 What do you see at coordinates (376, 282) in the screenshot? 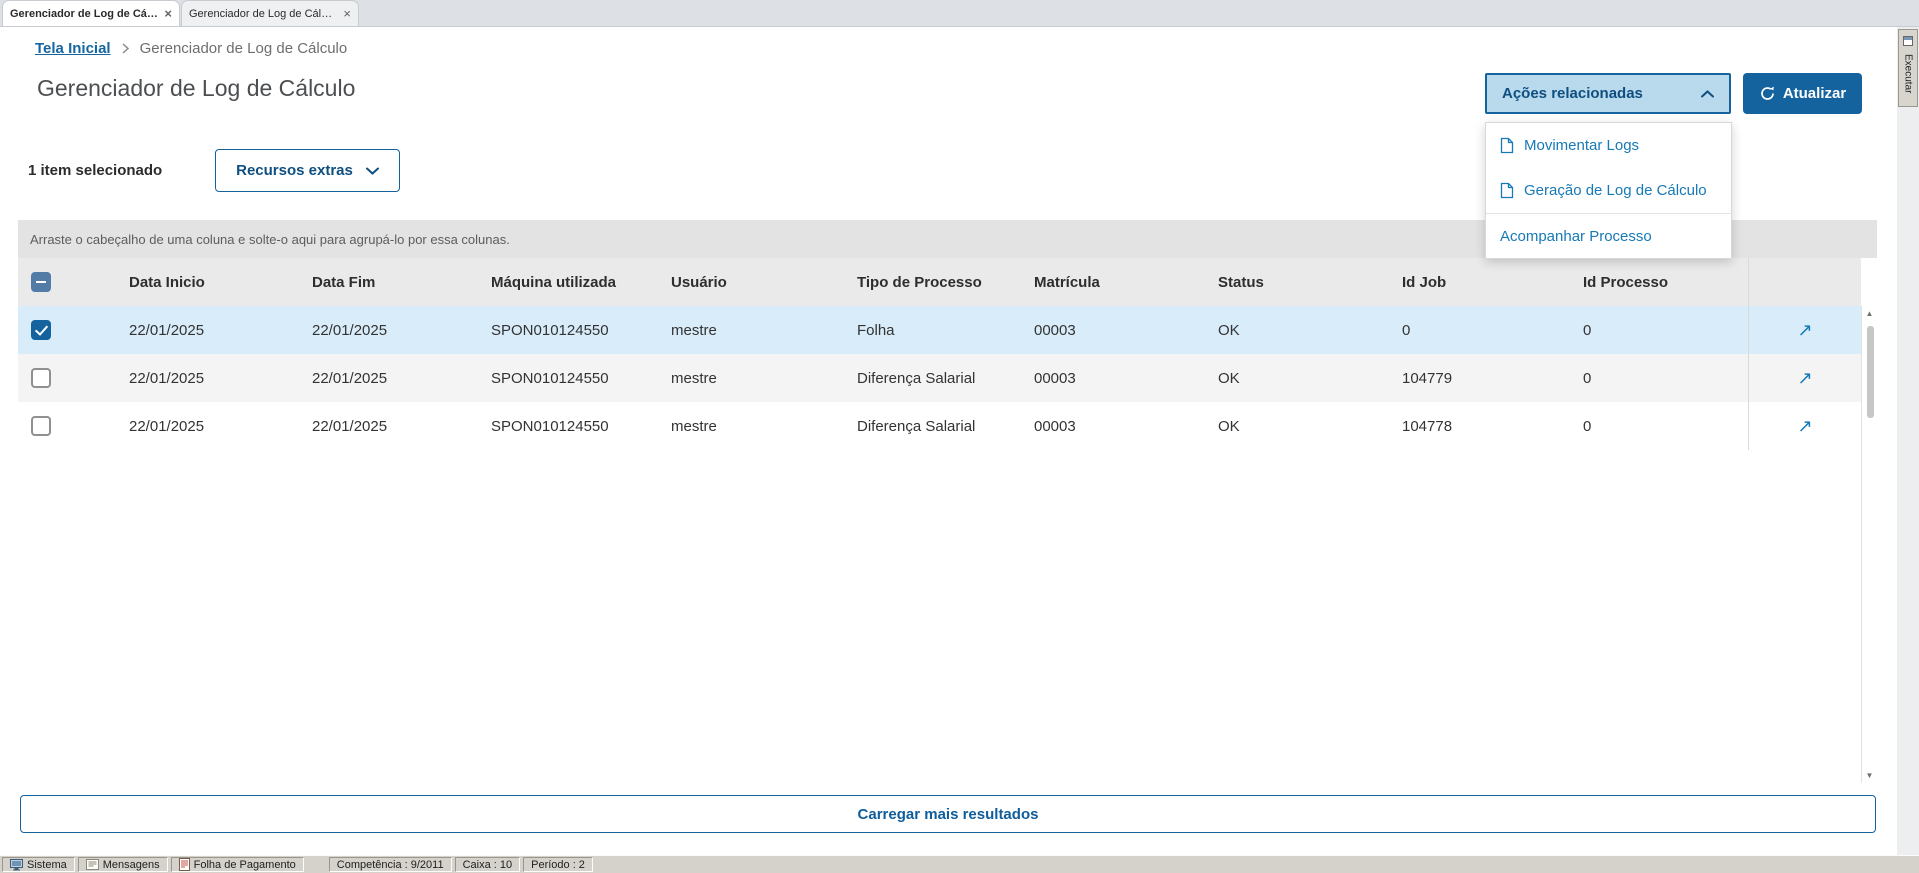
I see `column-header: Data Fim` at bounding box center [376, 282].